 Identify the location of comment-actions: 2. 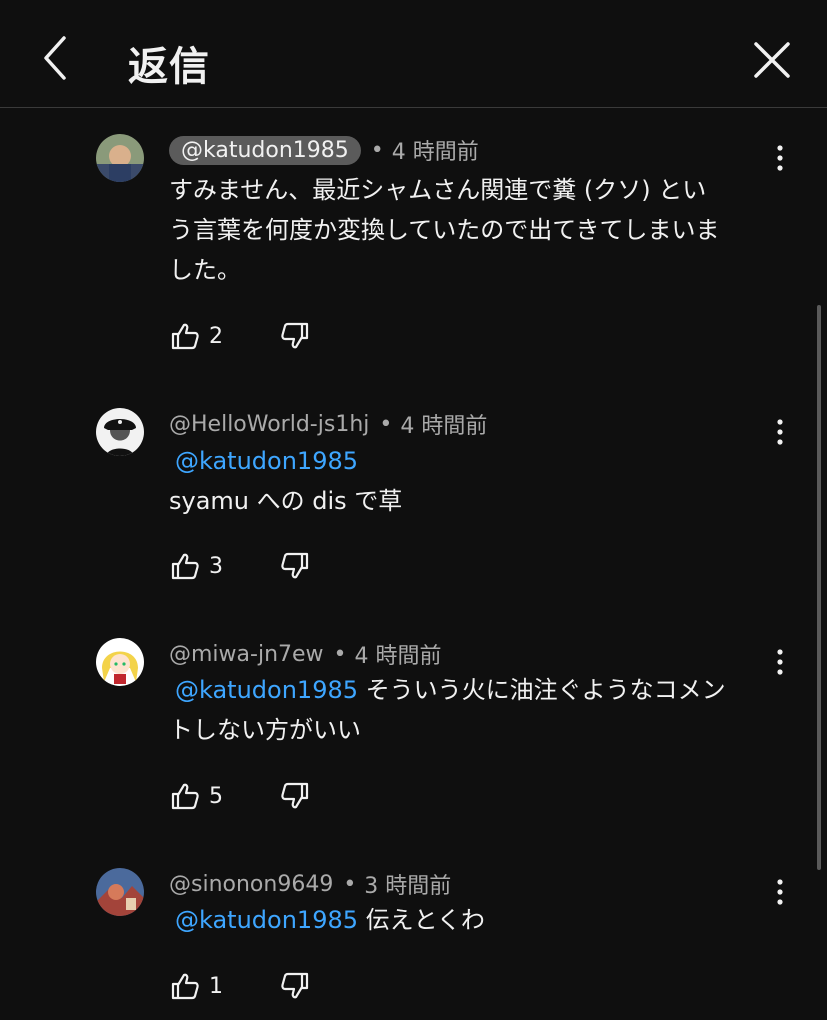
(240, 336).